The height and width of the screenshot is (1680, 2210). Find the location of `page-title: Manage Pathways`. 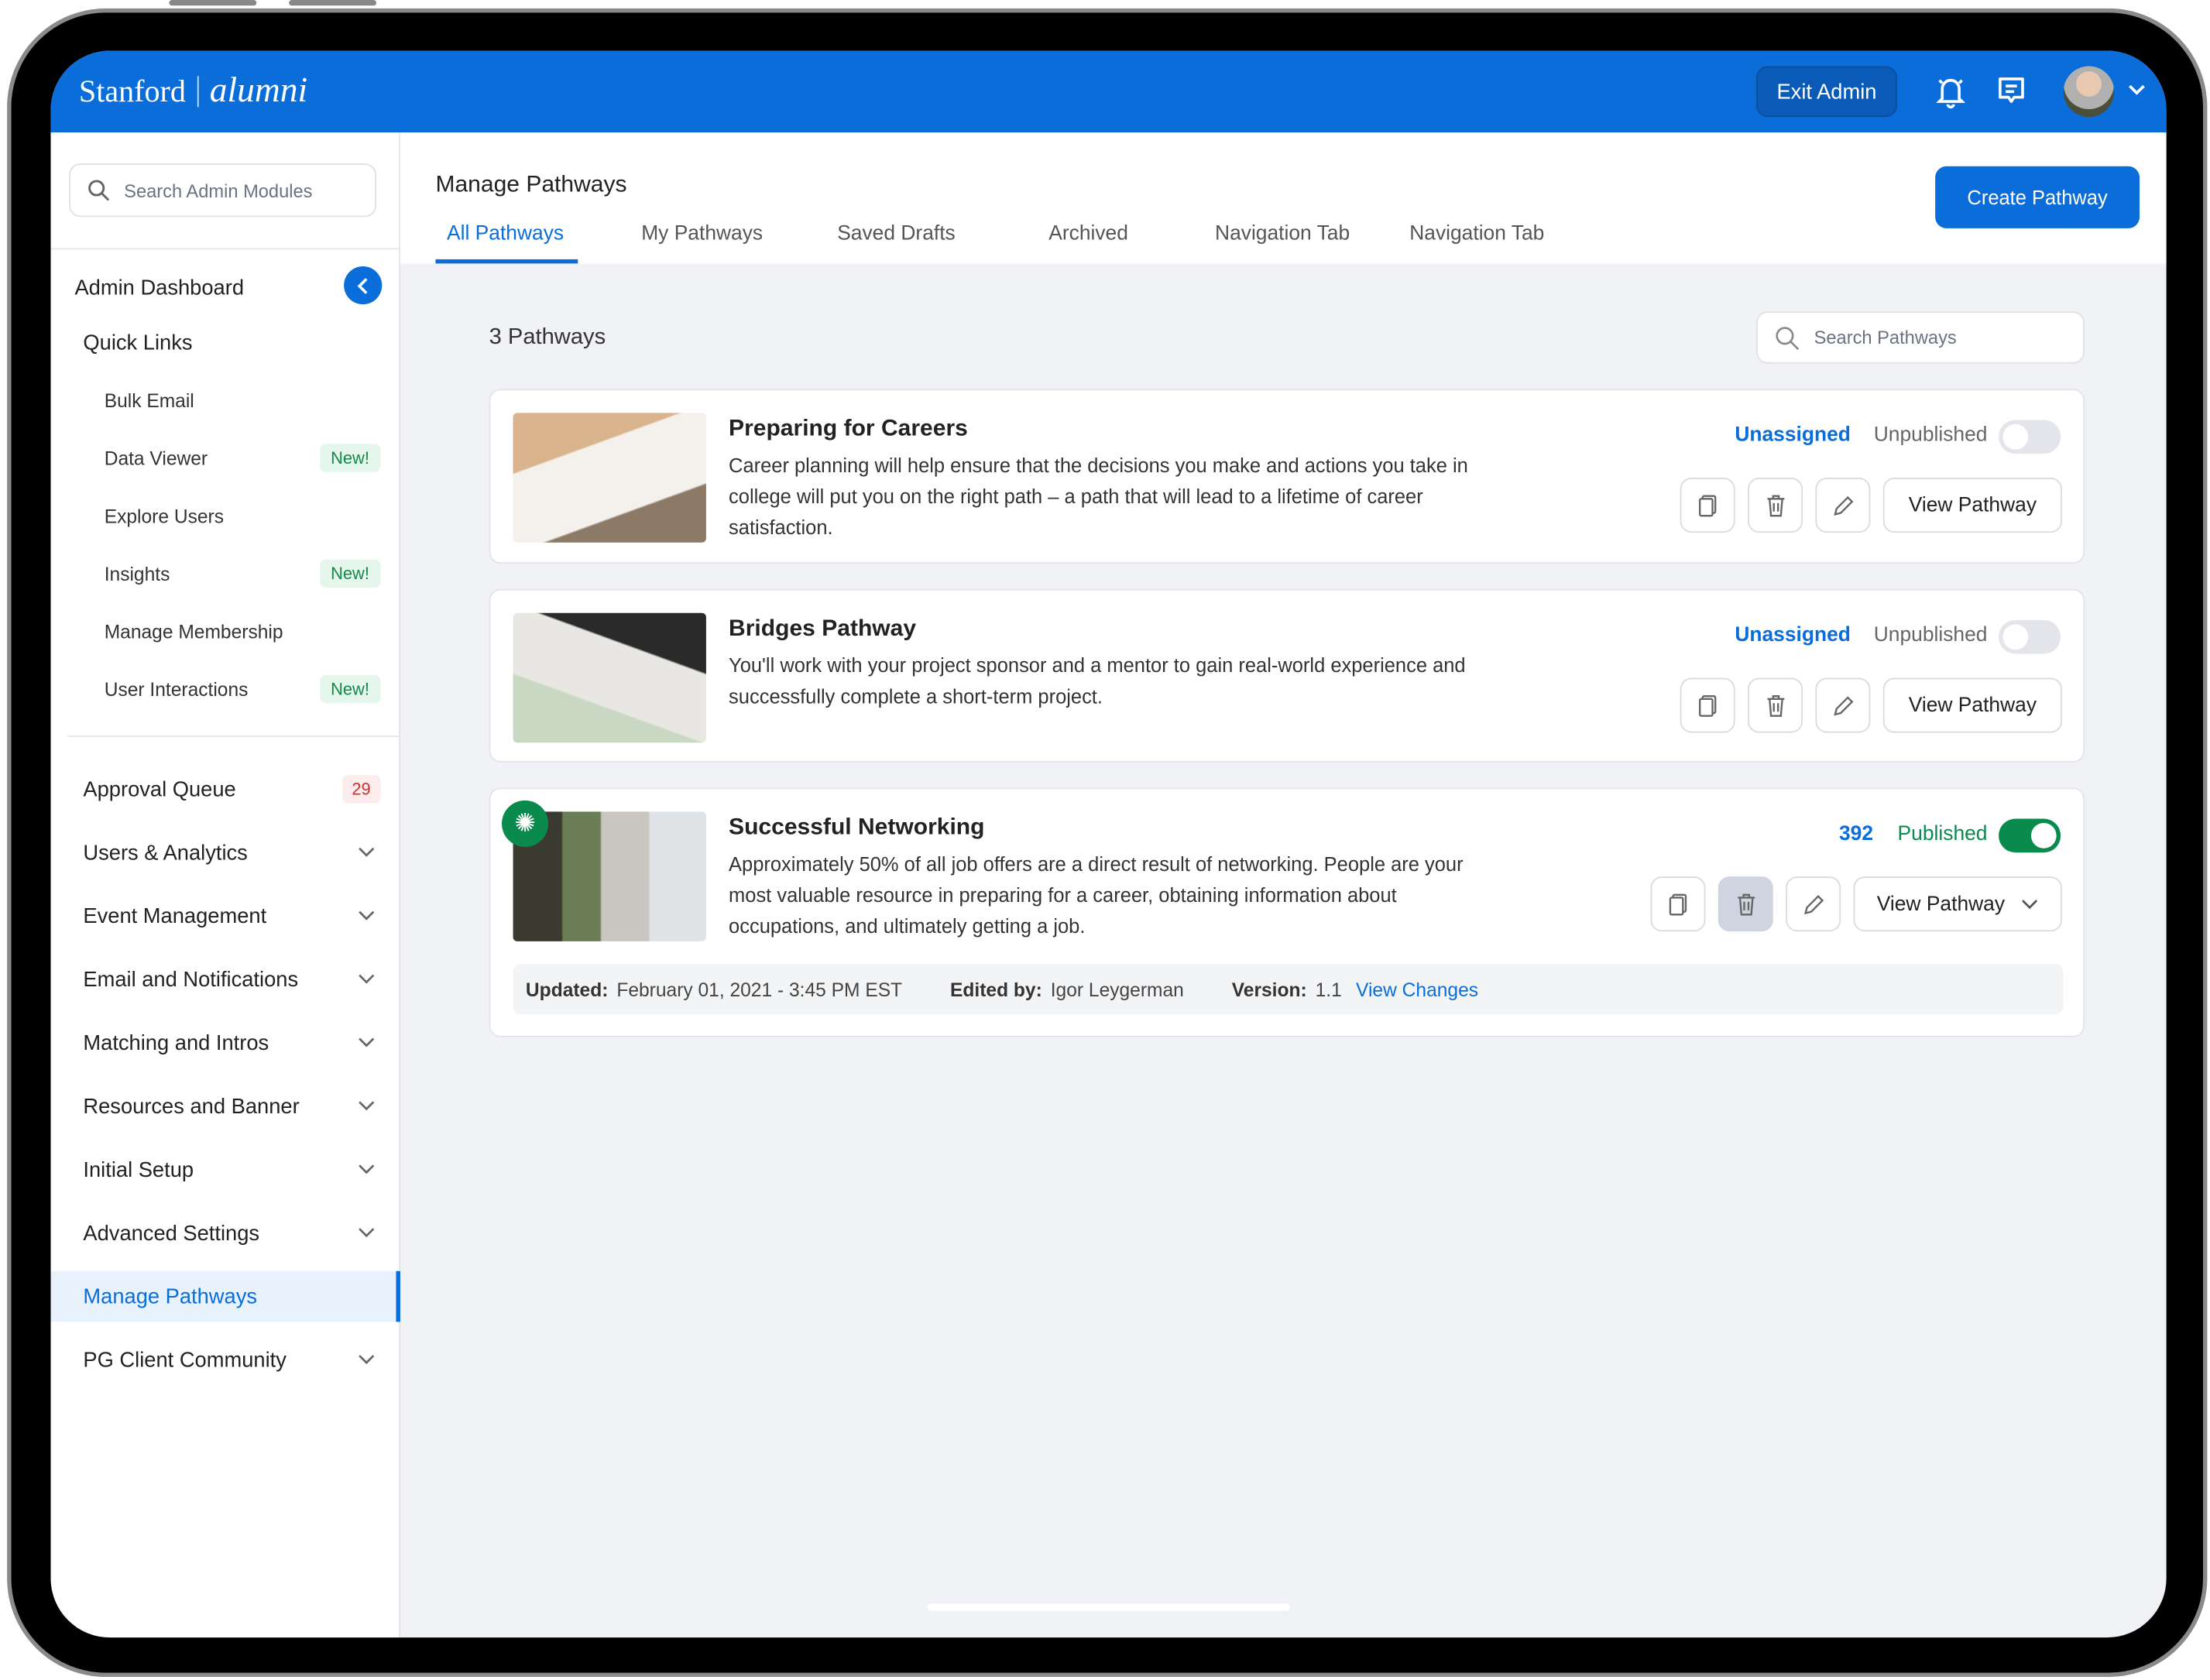

page-title: Manage Pathways is located at coordinates (531, 184).